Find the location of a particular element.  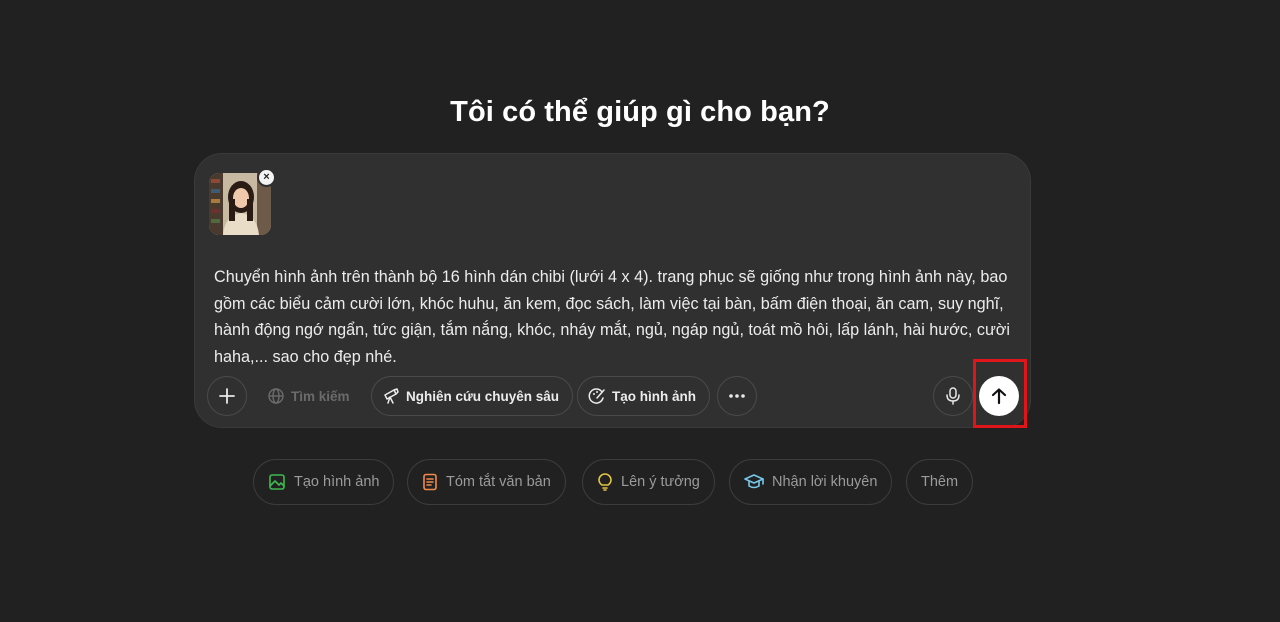

suggestion-brainstorm: Lên ý tưởng is located at coordinates (648, 482).